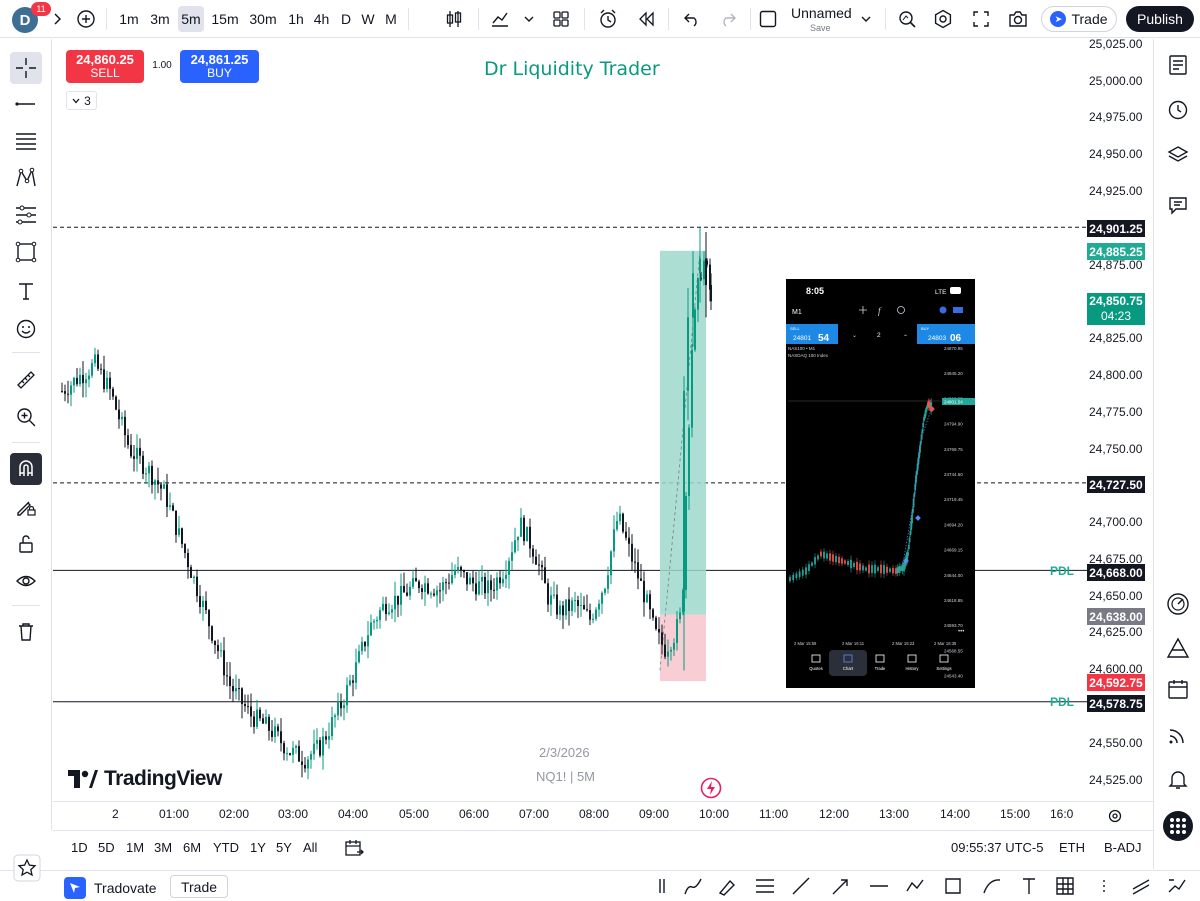  What do you see at coordinates (608, 19) in the screenshot?
I see `alert-clock-icon` at bounding box center [608, 19].